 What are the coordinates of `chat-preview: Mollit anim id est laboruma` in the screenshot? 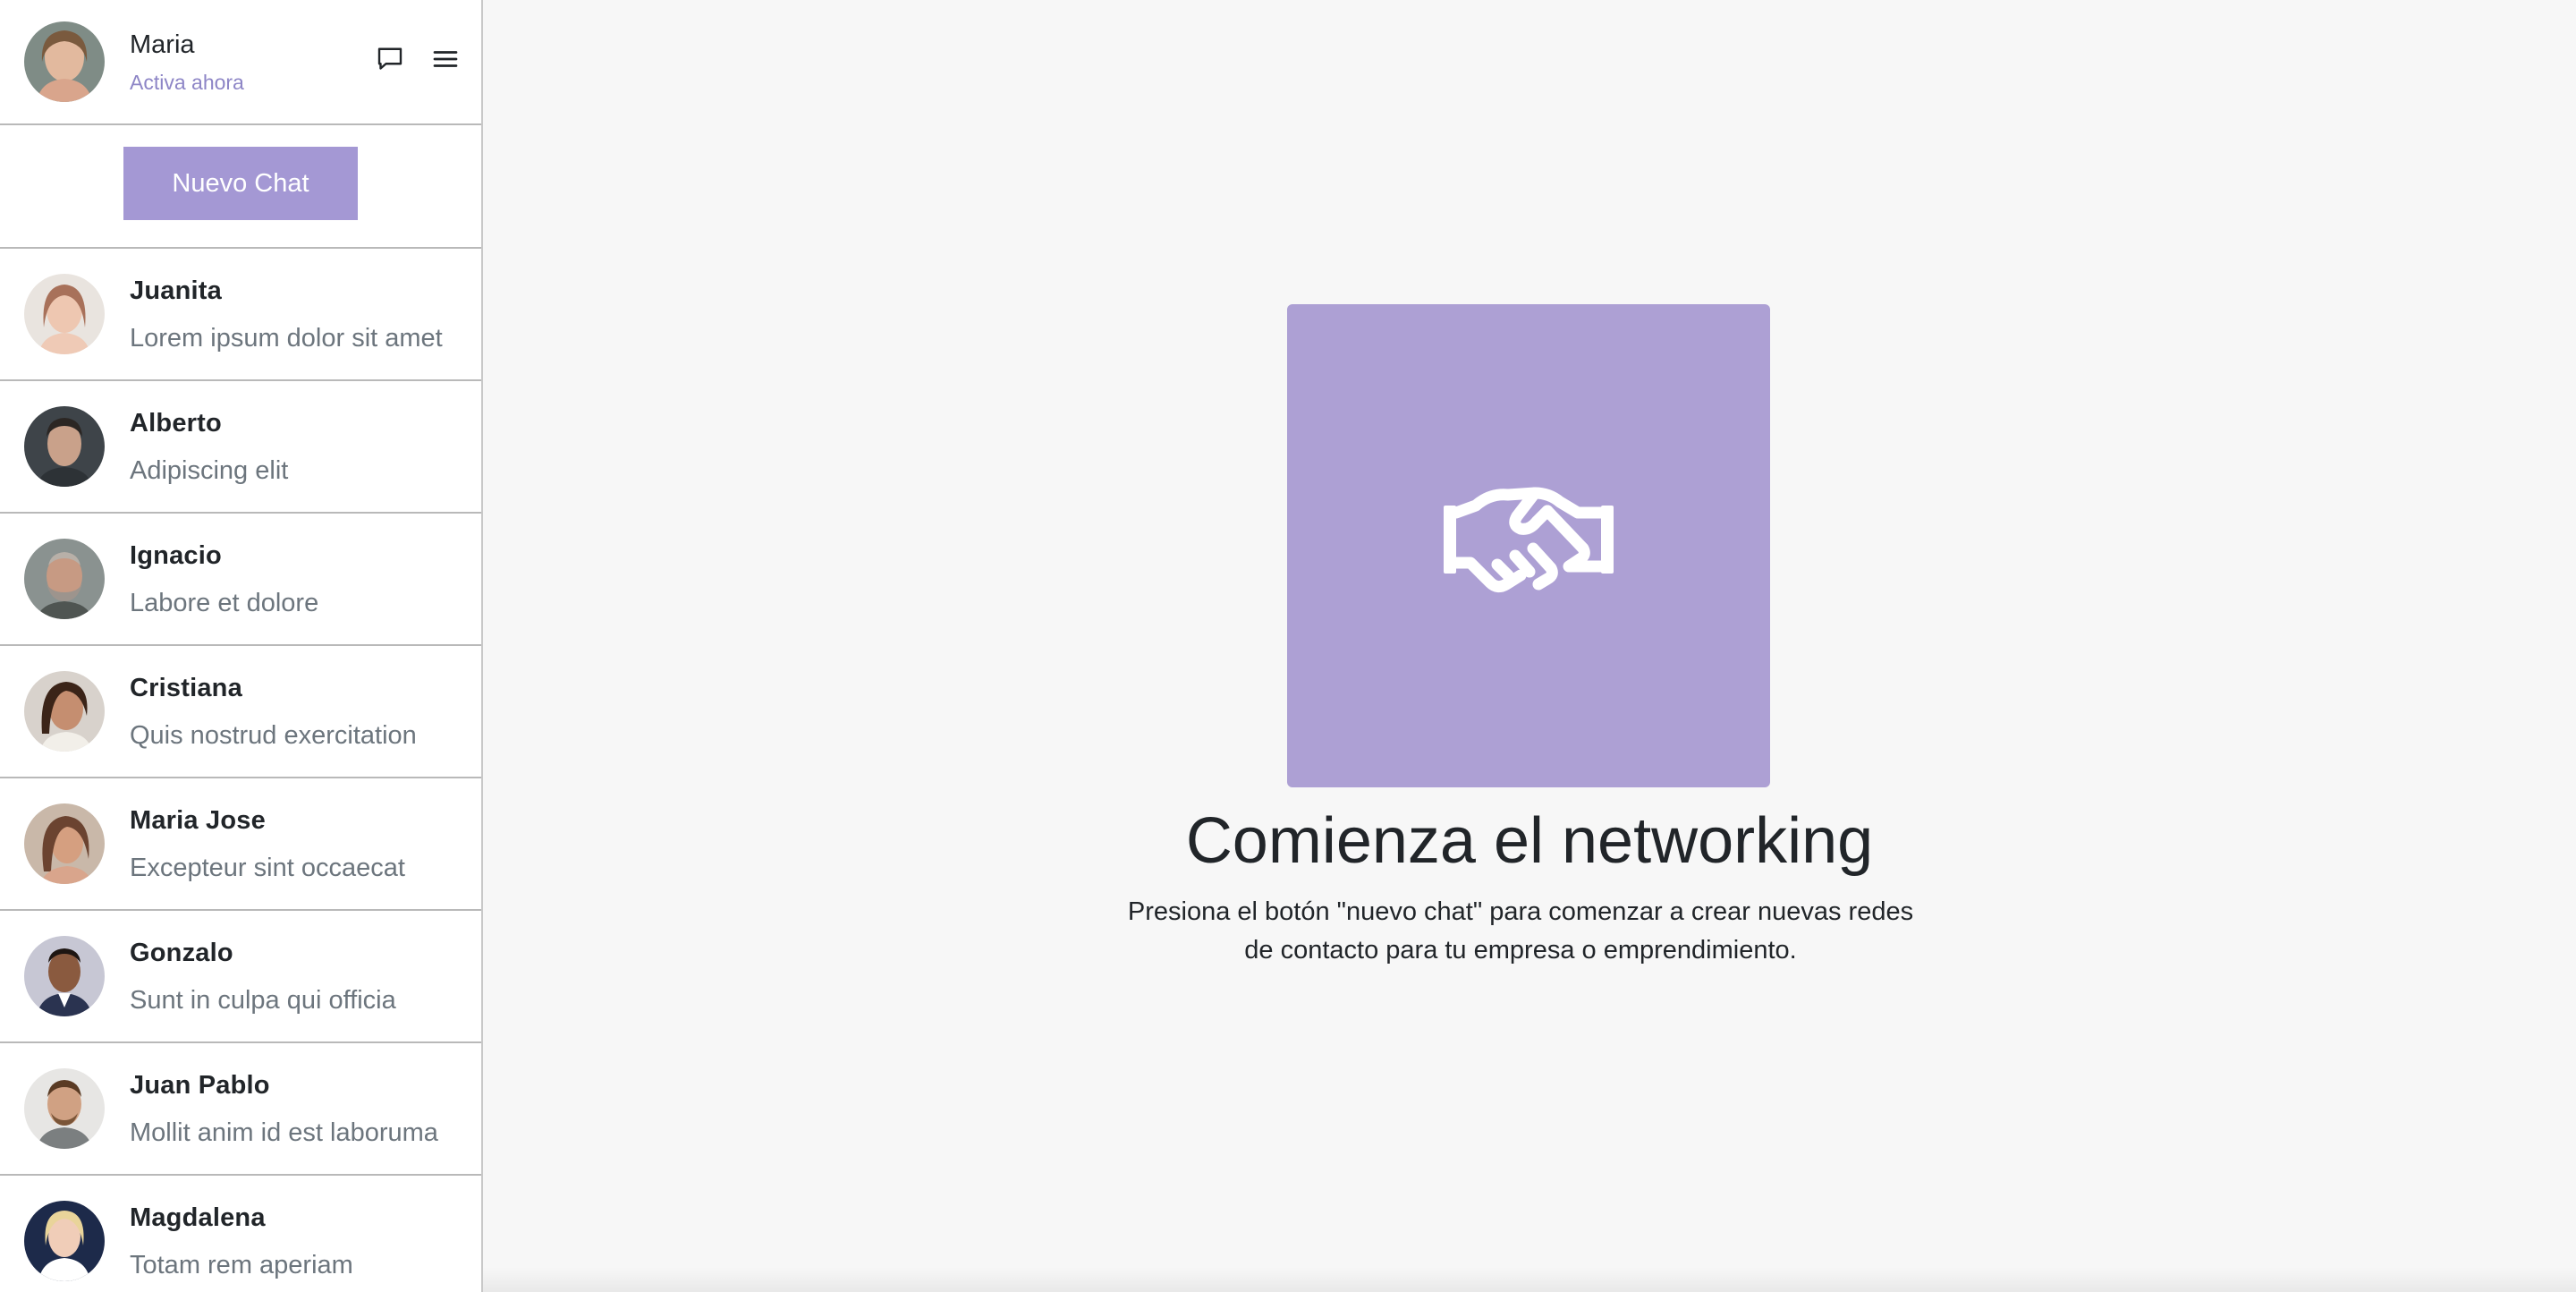 It's located at (284, 1132).